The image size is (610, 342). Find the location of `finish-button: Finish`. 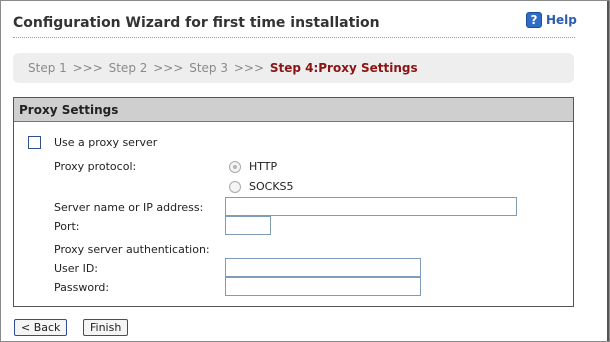

finish-button: Finish is located at coordinates (106, 327).